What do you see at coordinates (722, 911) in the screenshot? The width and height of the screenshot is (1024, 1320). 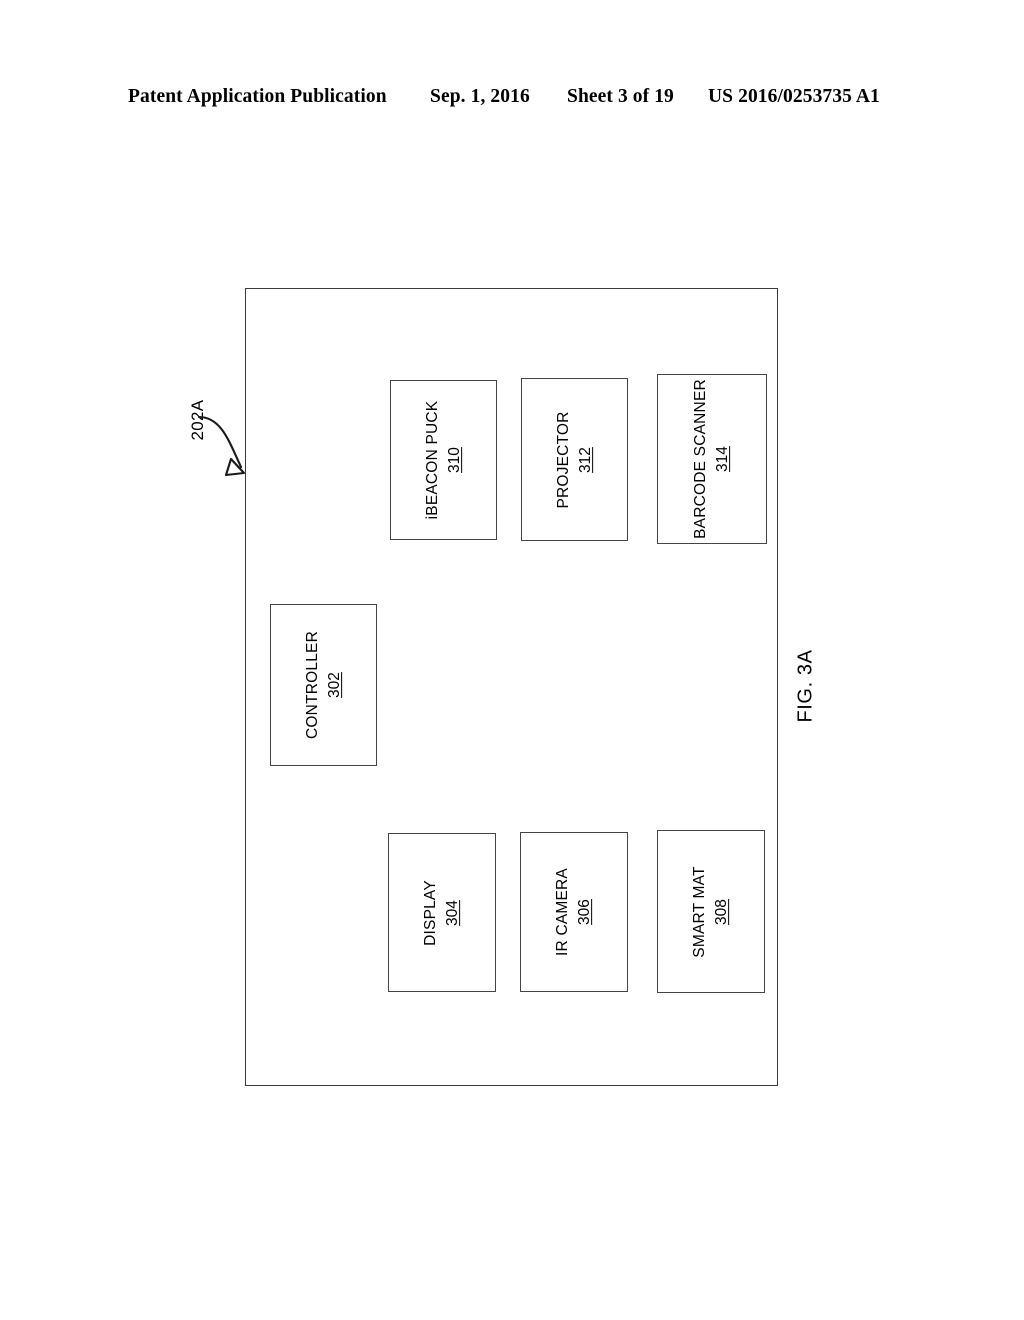 I see `component-ref-smart-mat: 308` at bounding box center [722, 911].